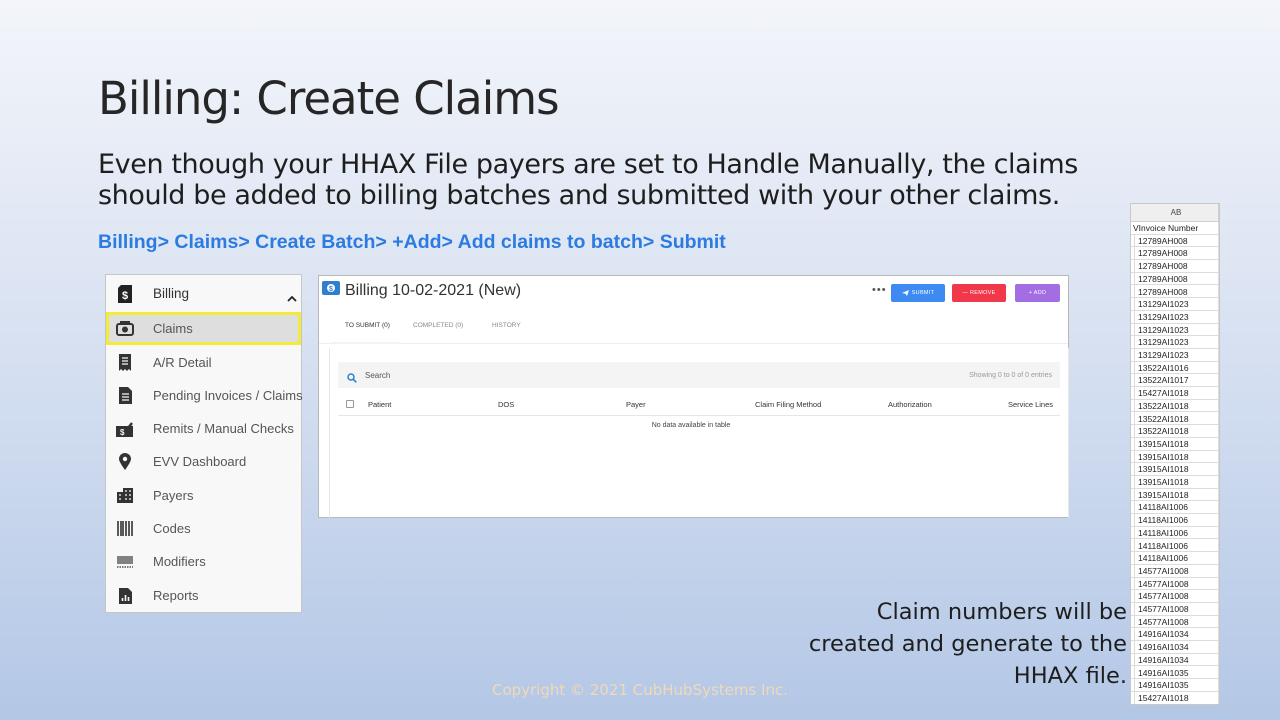 This screenshot has height=720, width=1280. Describe the element at coordinates (125, 562) in the screenshot. I see `barcode-small-icon` at that location.